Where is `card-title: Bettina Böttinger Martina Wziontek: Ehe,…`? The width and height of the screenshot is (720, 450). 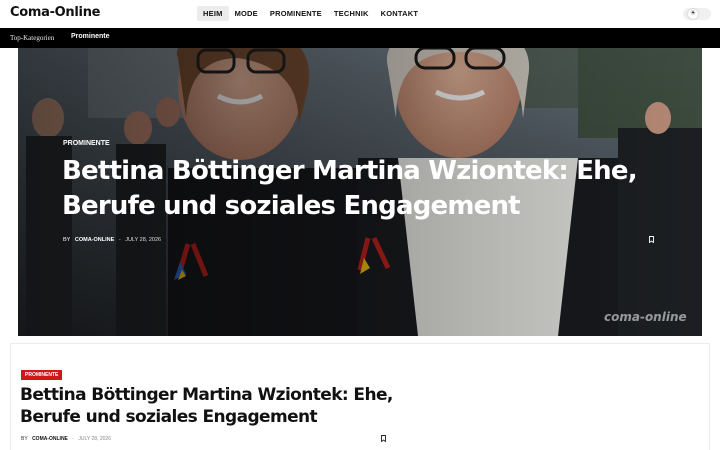 card-title: Bettina Böttinger Martina Wziontek: Ehe,… is located at coordinates (210, 406).